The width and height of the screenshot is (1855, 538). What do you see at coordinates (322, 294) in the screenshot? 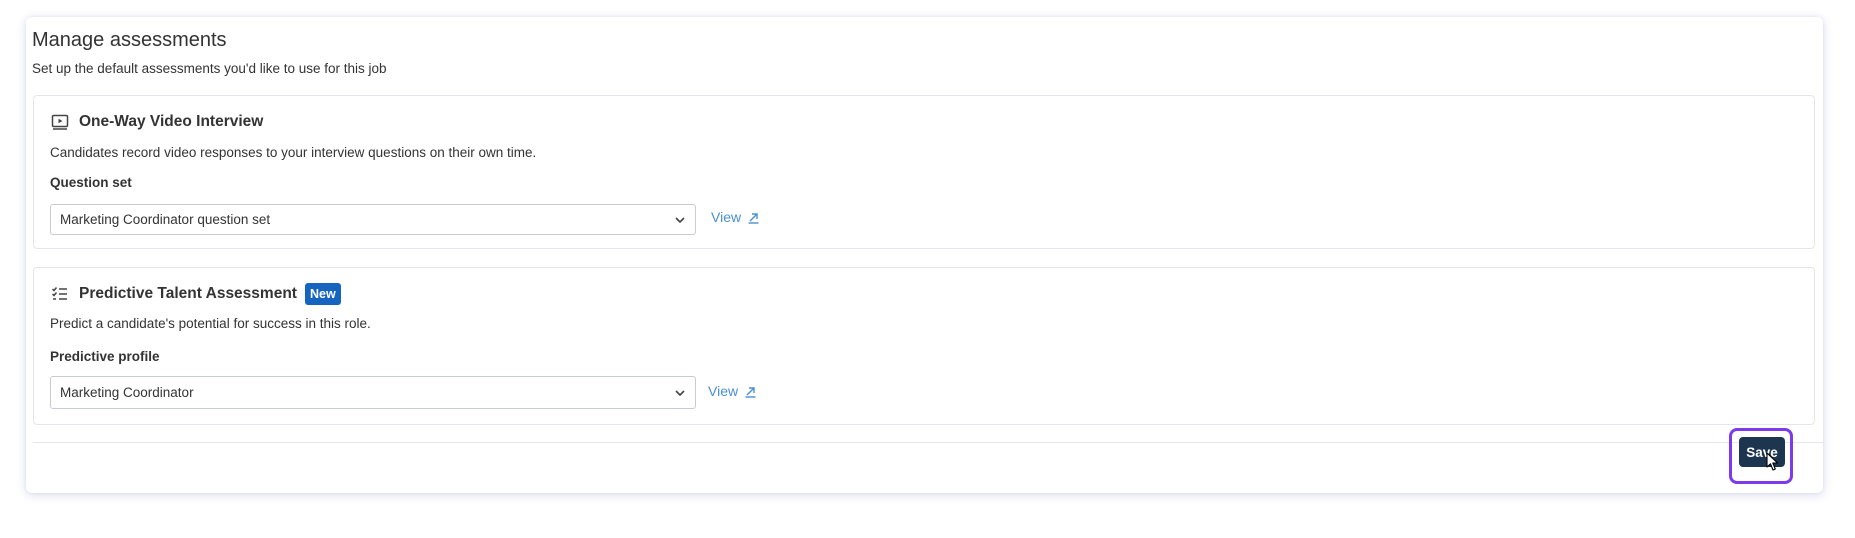
I see `new-badge: New` at bounding box center [322, 294].